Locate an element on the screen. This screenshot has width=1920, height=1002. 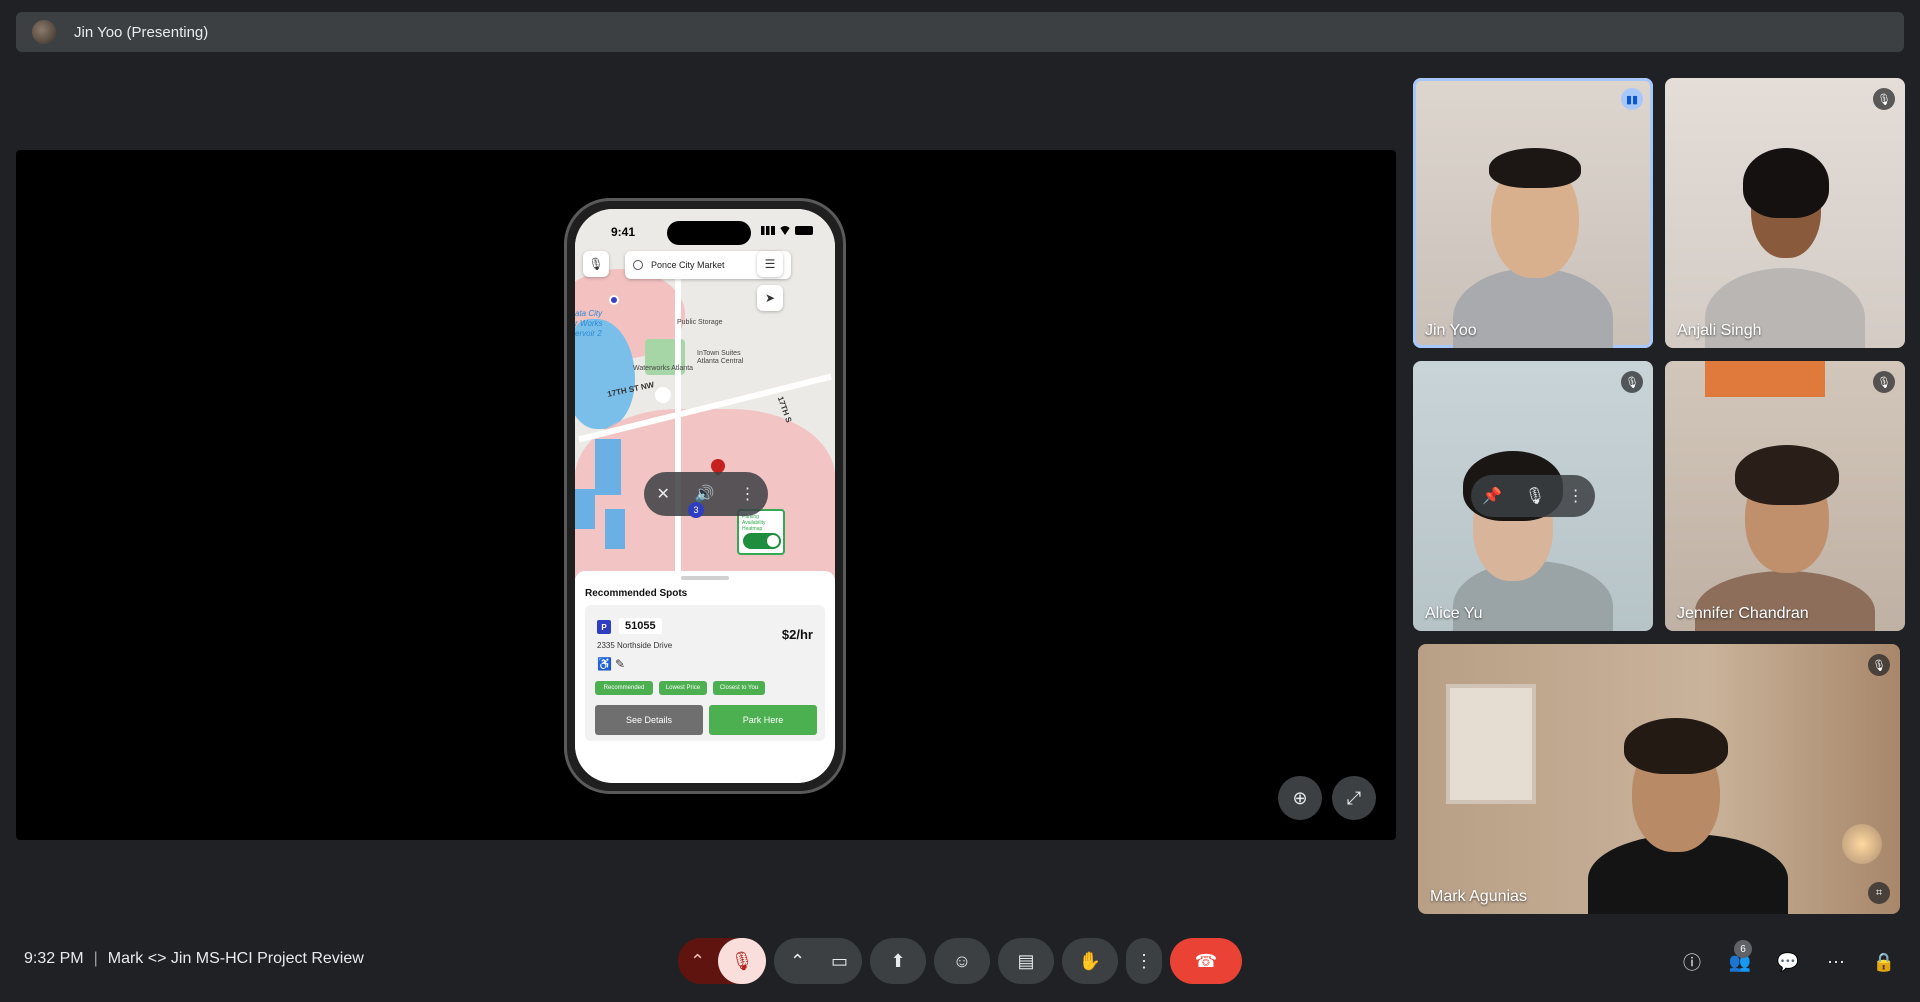
accessible-icon: ♿ is located at coordinates (604, 664).